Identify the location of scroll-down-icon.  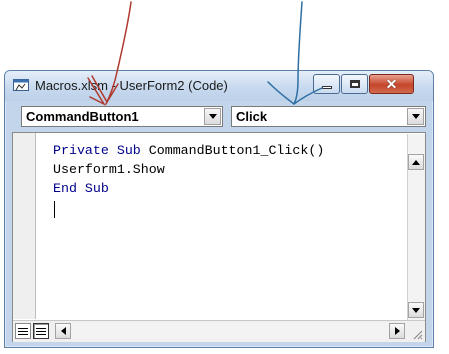
(416, 310).